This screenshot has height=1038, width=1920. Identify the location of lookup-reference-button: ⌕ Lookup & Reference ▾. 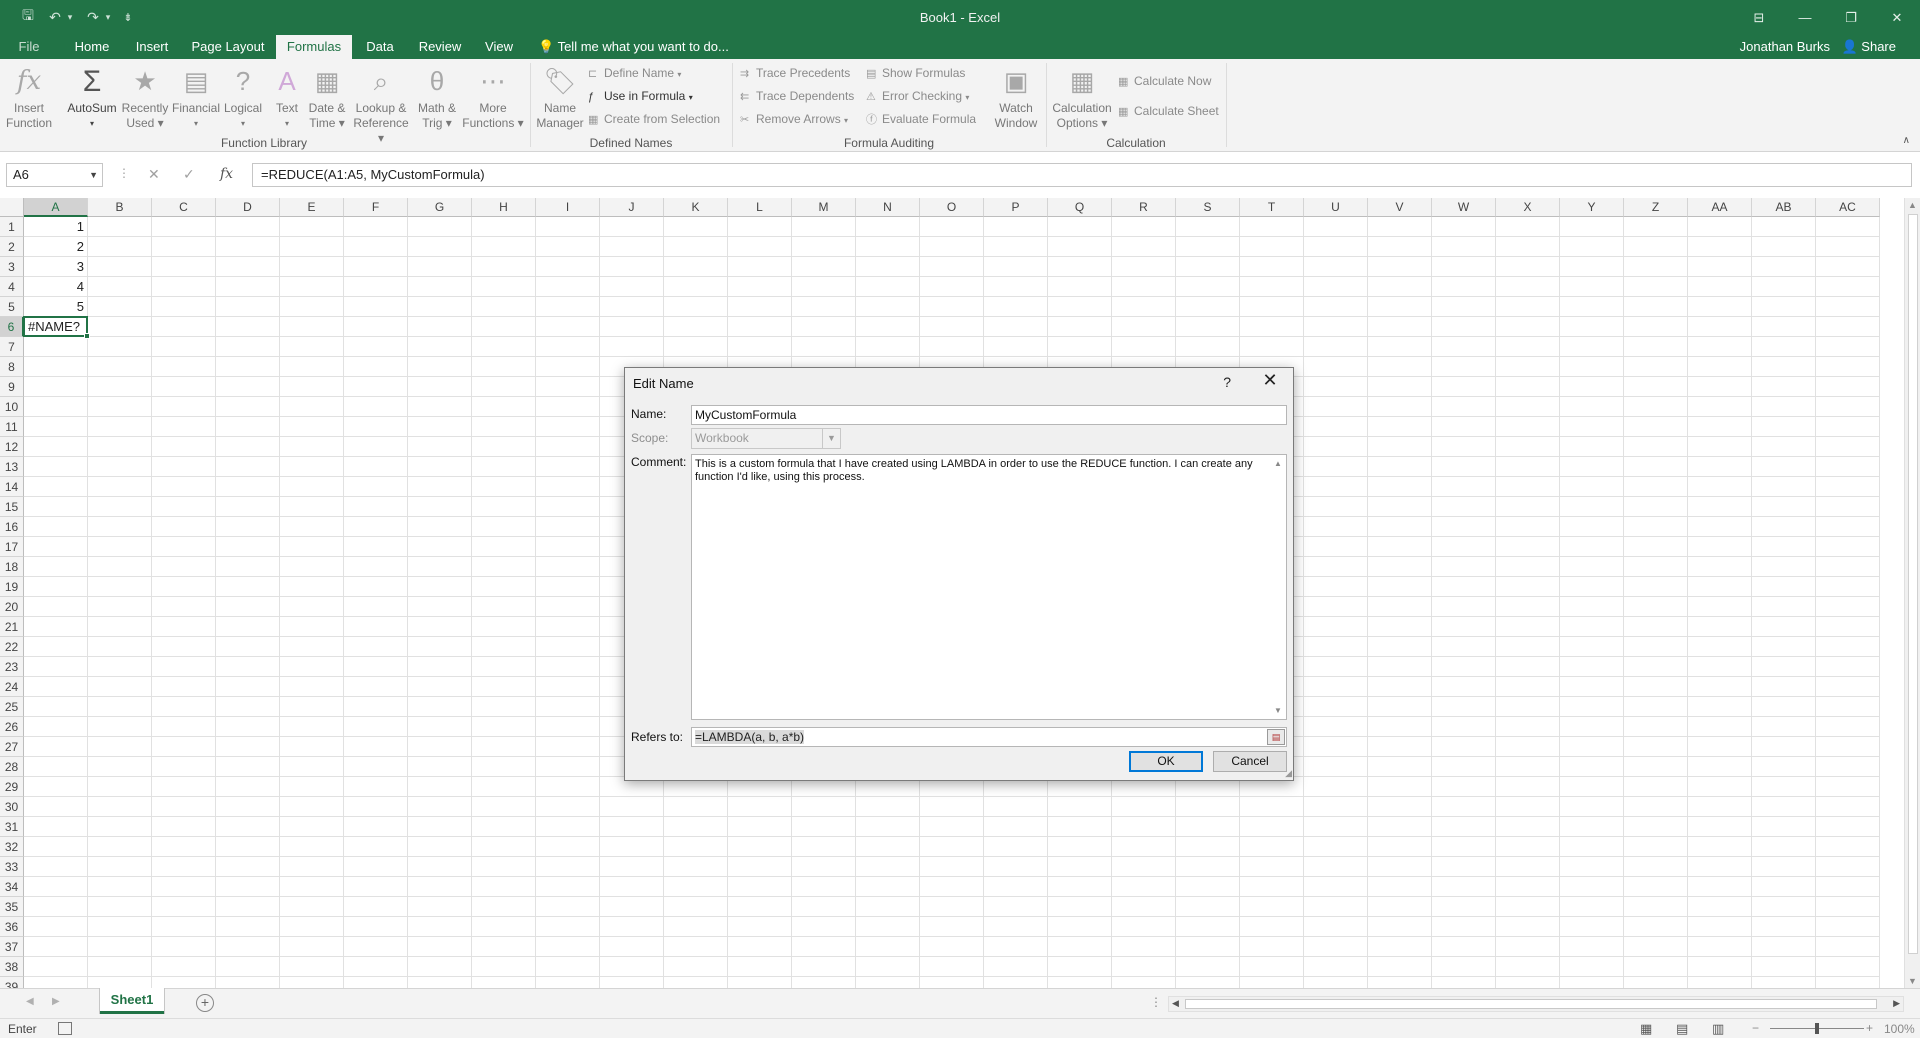
(381, 104).